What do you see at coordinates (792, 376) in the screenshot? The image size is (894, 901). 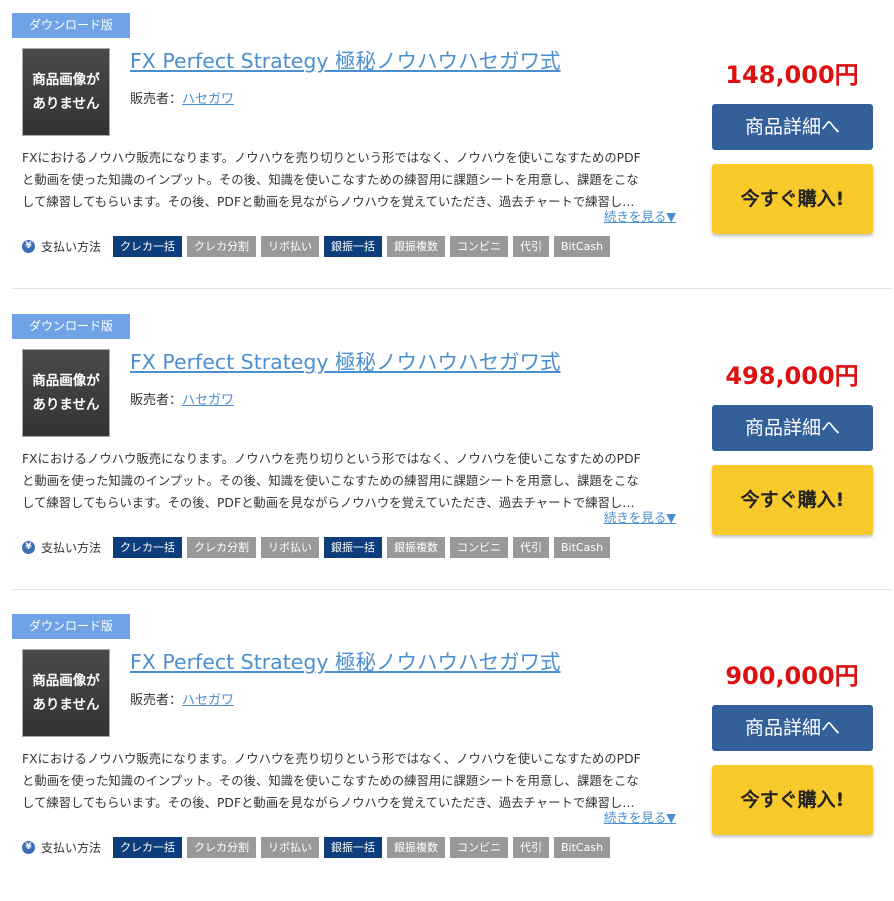 I see `price: 498,000円` at bounding box center [792, 376].